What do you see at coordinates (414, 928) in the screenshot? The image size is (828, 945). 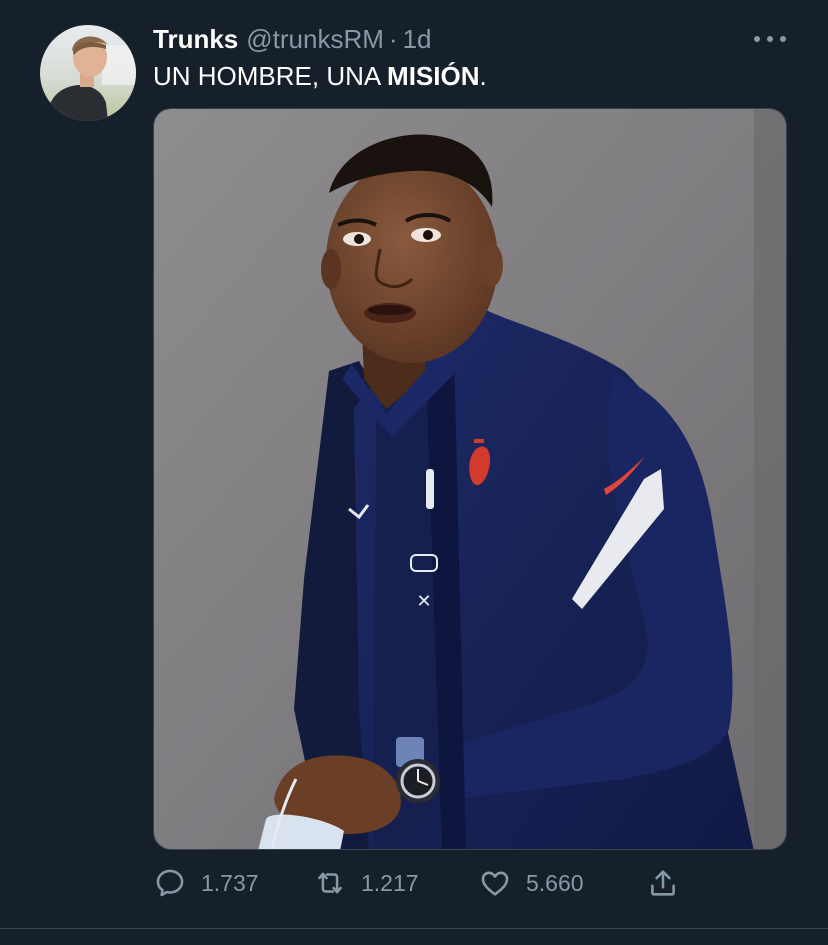 I see `tweet-divider` at bounding box center [414, 928].